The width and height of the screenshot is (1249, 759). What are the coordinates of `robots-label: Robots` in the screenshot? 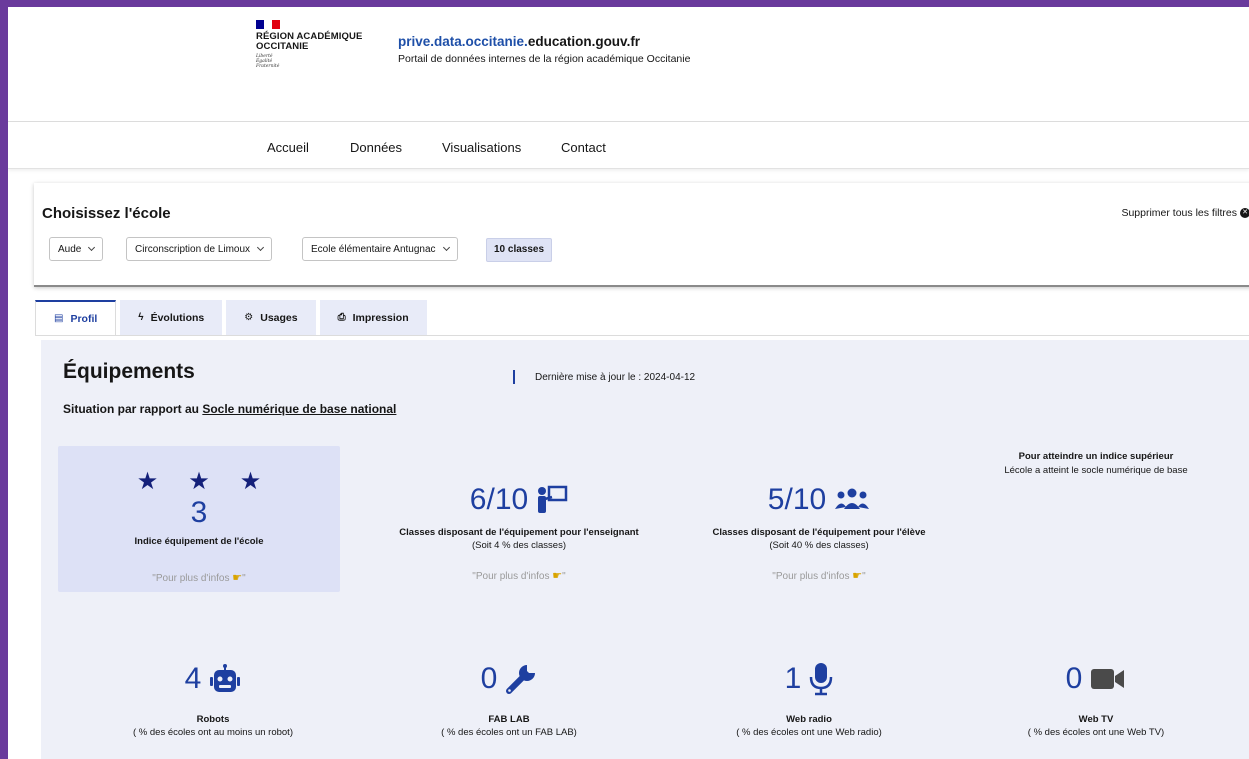 It's located at (213, 719).